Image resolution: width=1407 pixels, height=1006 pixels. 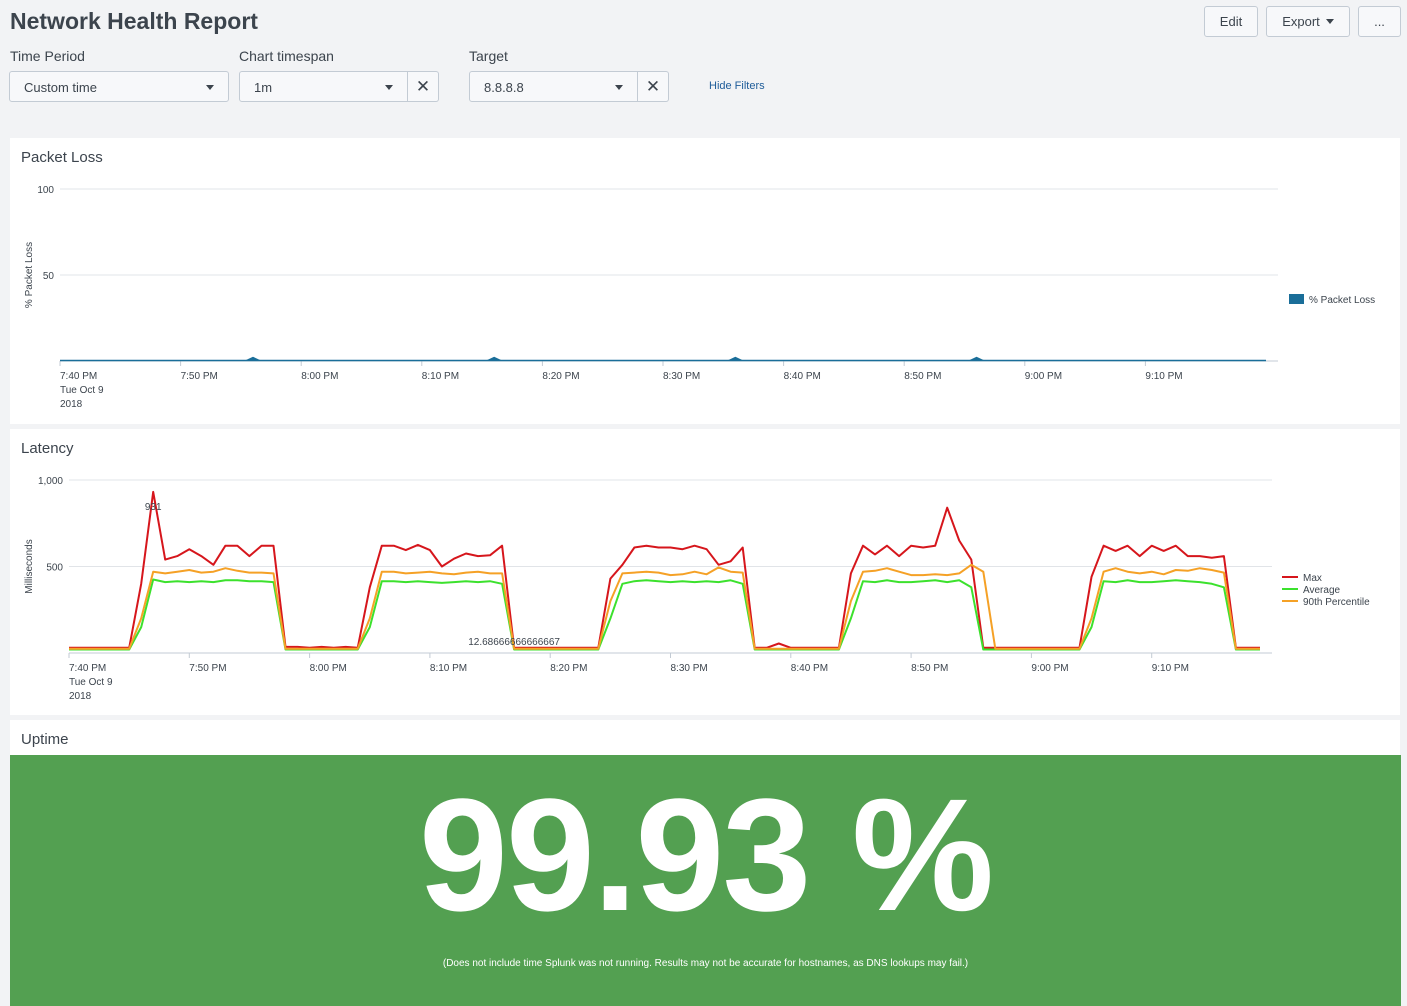 I want to click on export-button-label: Export, so click(x=1301, y=21).